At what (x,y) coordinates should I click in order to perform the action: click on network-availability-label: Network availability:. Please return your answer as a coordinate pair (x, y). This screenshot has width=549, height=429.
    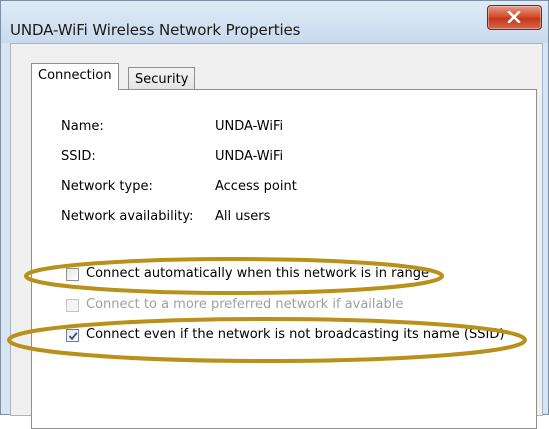
    Looking at the image, I should click on (127, 216).